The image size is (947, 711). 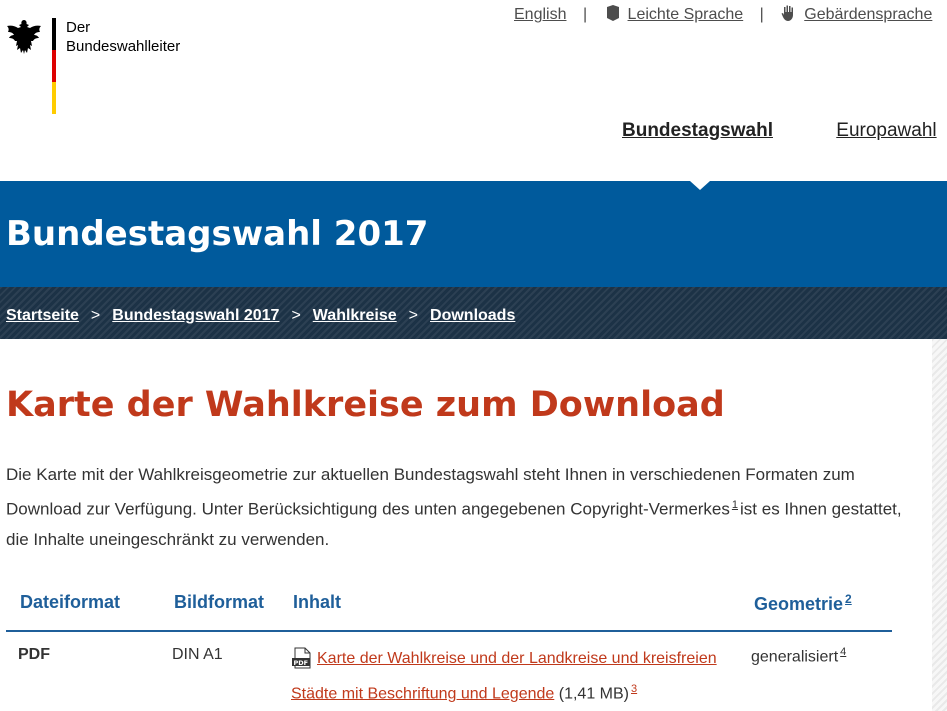 What do you see at coordinates (365, 405) in the screenshot?
I see `page-title: Karte der Wahlkreise zum Download` at bounding box center [365, 405].